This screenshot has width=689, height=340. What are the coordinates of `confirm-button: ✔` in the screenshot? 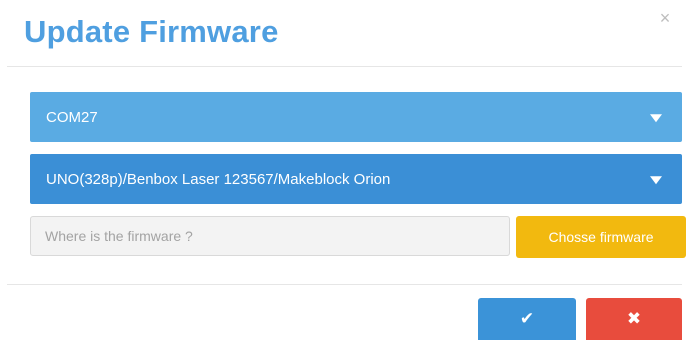 It's located at (527, 319).